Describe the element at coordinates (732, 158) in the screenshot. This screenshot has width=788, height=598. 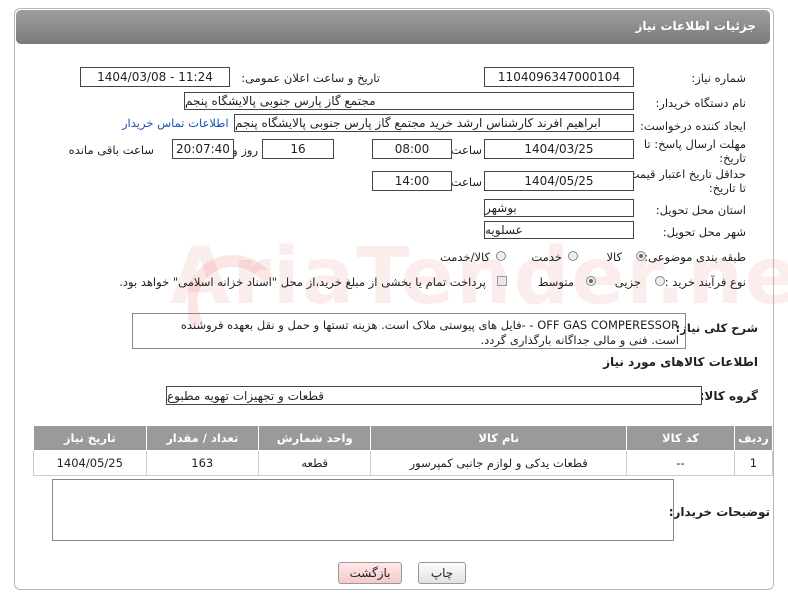
I see `reply-deadline-label-2: تاریخ:` at that location.